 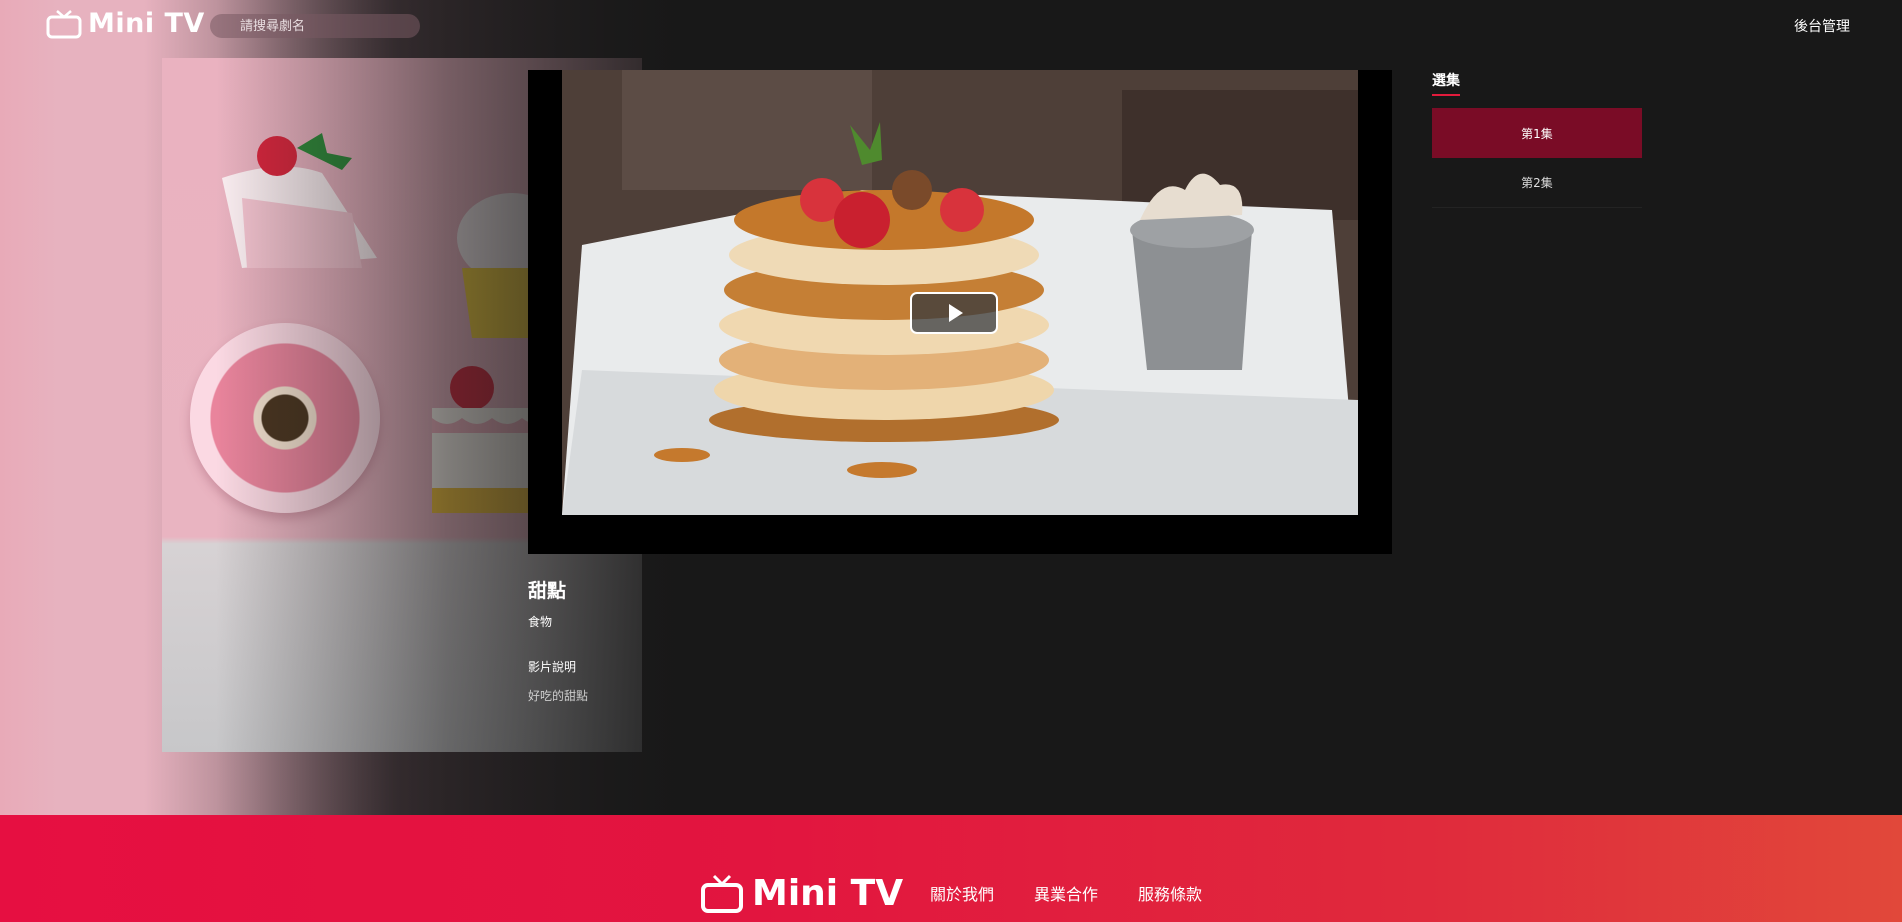 What do you see at coordinates (540, 622) in the screenshot?
I see `video-category: 食物` at bounding box center [540, 622].